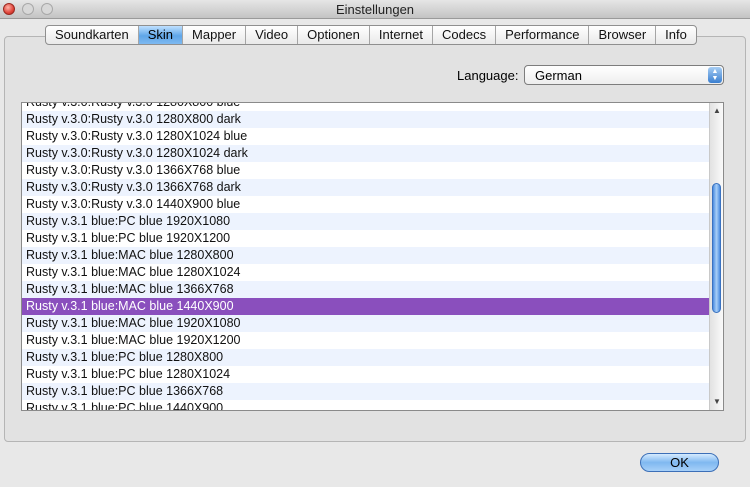  Describe the element at coordinates (716, 402) in the screenshot. I see `arrow-down-icon: ▼` at that location.